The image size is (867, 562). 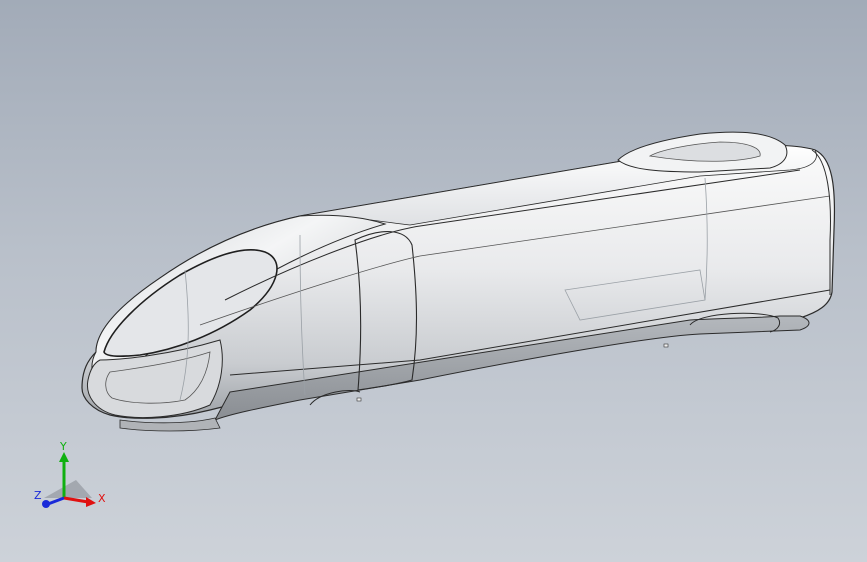 I want to click on z-axis-tip, so click(x=46, y=504).